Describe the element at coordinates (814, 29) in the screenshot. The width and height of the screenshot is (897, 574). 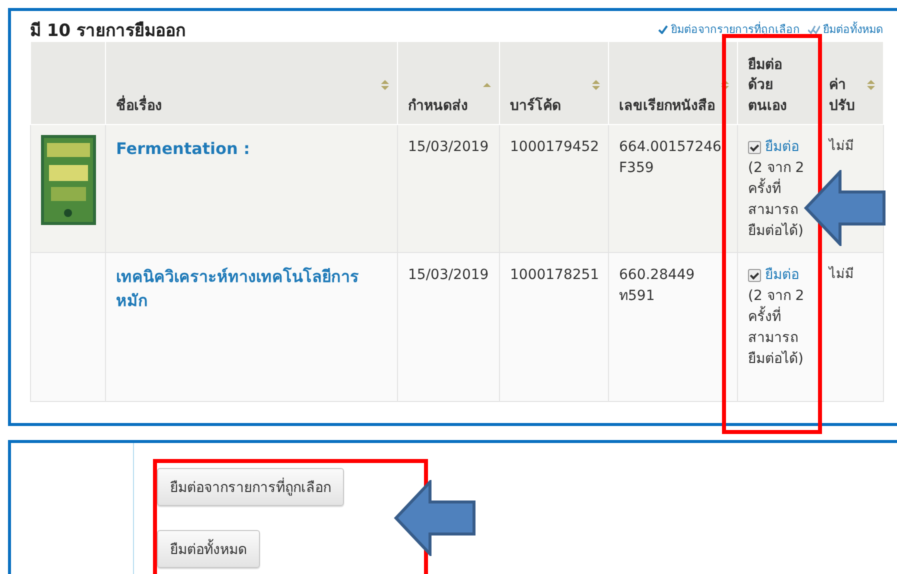
I see `double-check-icon` at that location.